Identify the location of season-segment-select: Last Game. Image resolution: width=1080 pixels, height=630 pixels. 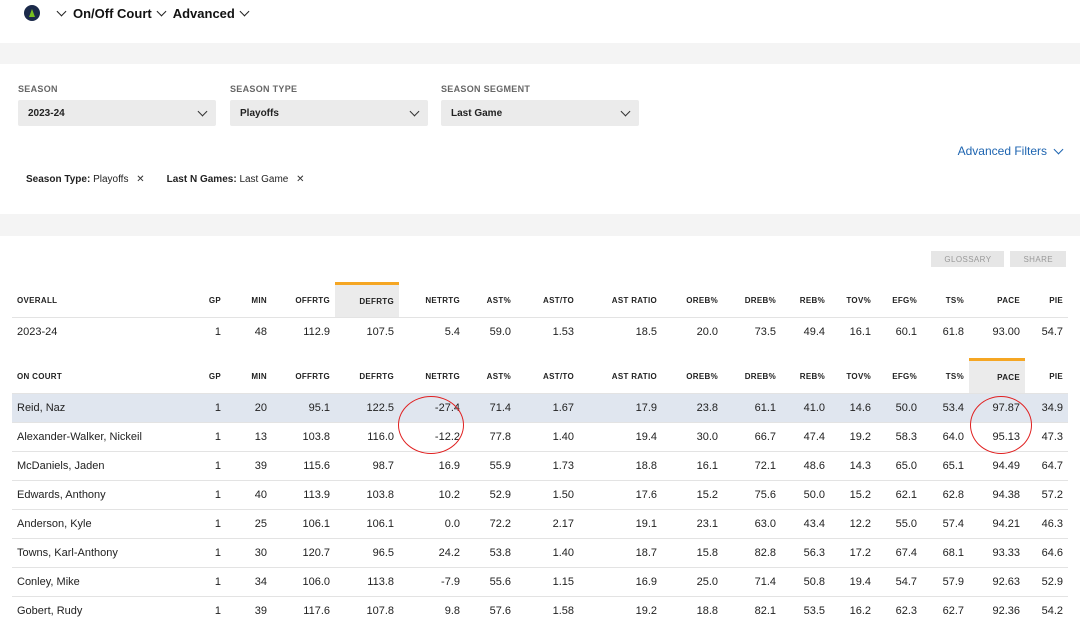
(540, 113).